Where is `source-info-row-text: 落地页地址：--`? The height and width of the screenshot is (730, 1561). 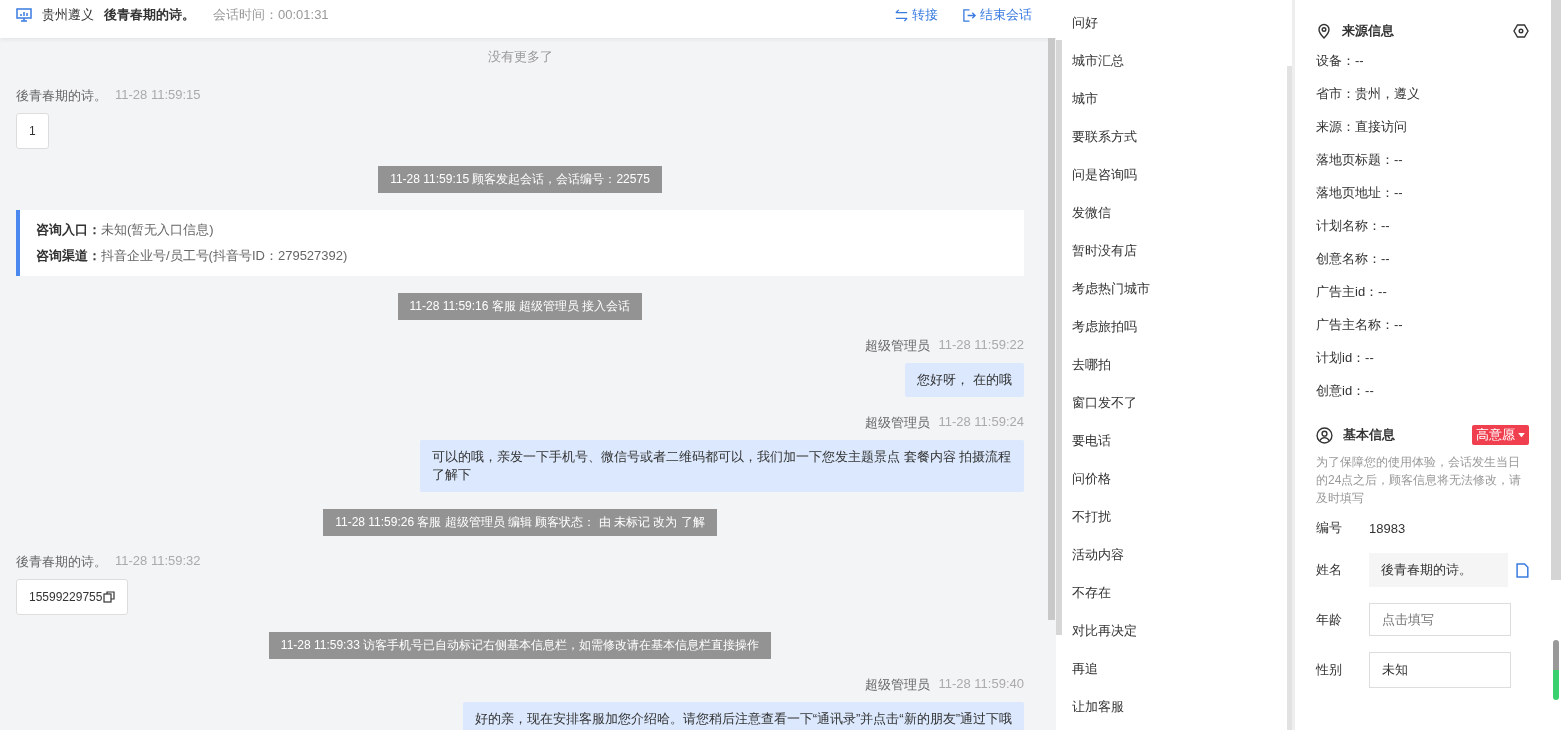 source-info-row-text: 落地页地址：-- is located at coordinates (1360, 193).